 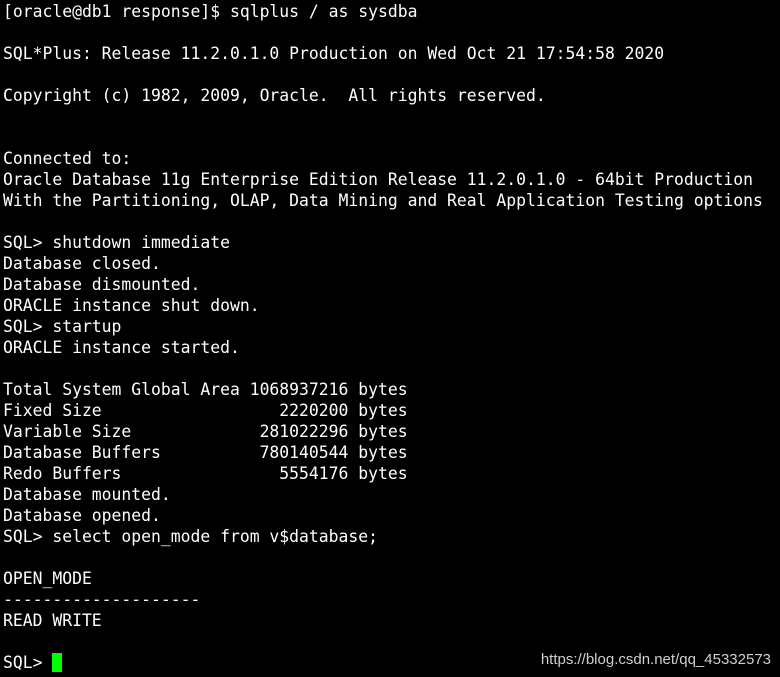 What do you see at coordinates (82, 515) in the screenshot?
I see `terminal-line: Database opened.` at bounding box center [82, 515].